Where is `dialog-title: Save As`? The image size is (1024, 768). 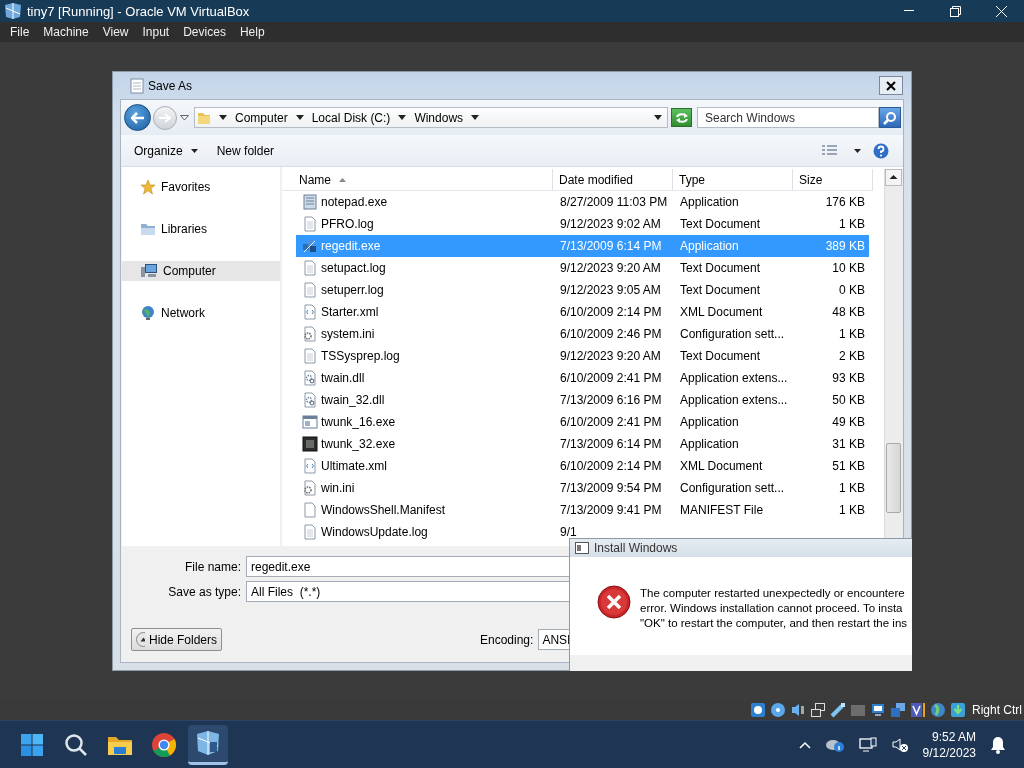
dialog-title: Save As is located at coordinates (170, 85).